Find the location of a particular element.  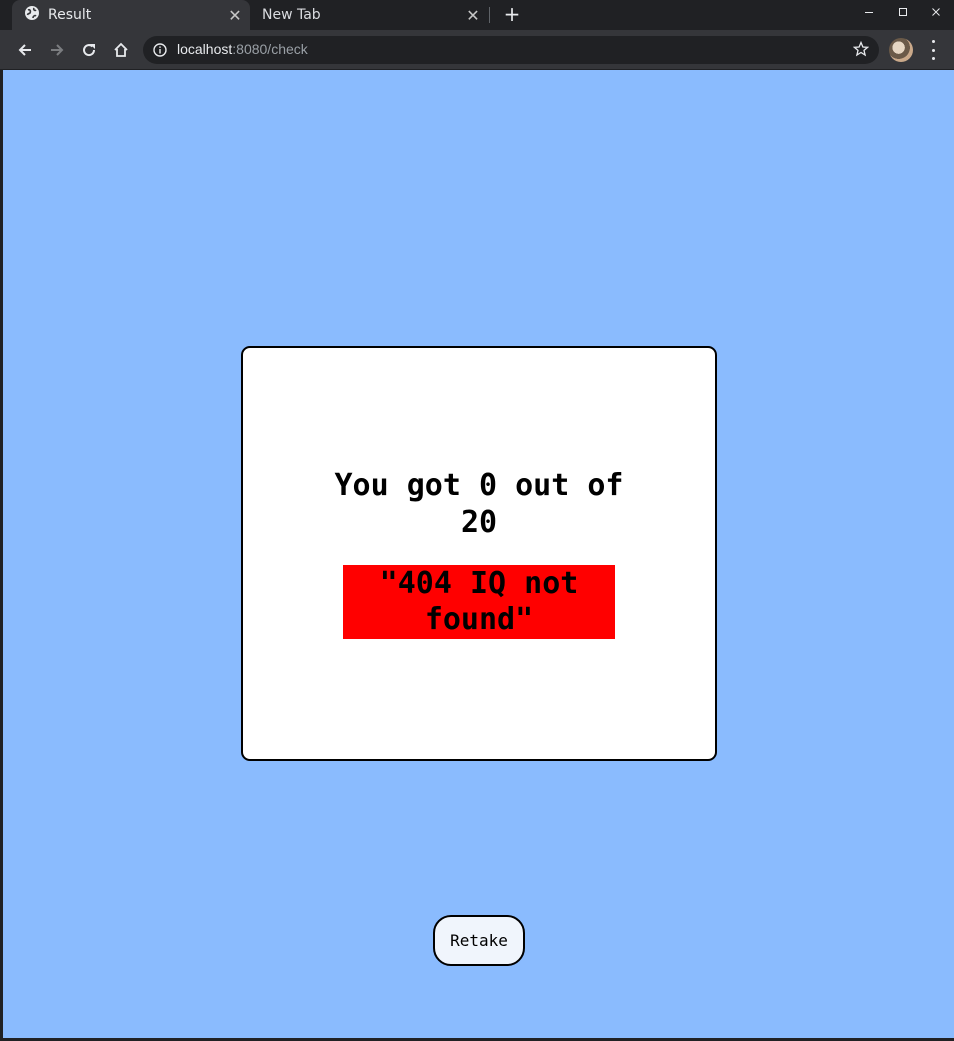

forward-arrow-icon is located at coordinates (57, 50).